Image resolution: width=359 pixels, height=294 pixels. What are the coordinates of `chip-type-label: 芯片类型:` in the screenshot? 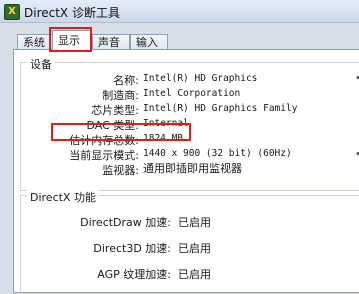 It's located at (115, 110).